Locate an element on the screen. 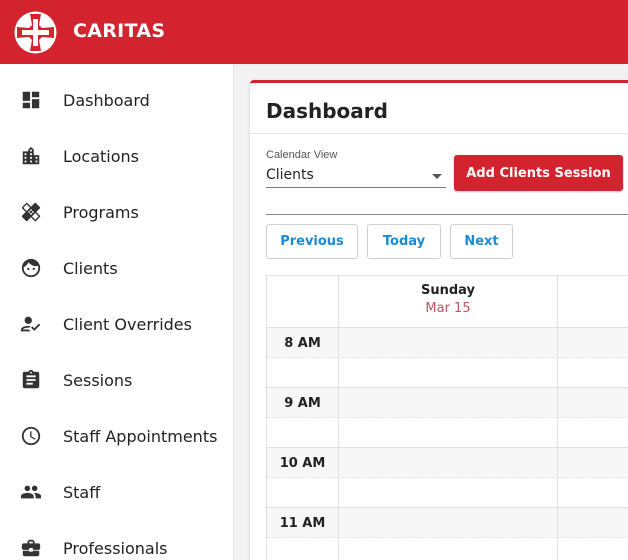  time-label: 8 AM is located at coordinates (303, 343).